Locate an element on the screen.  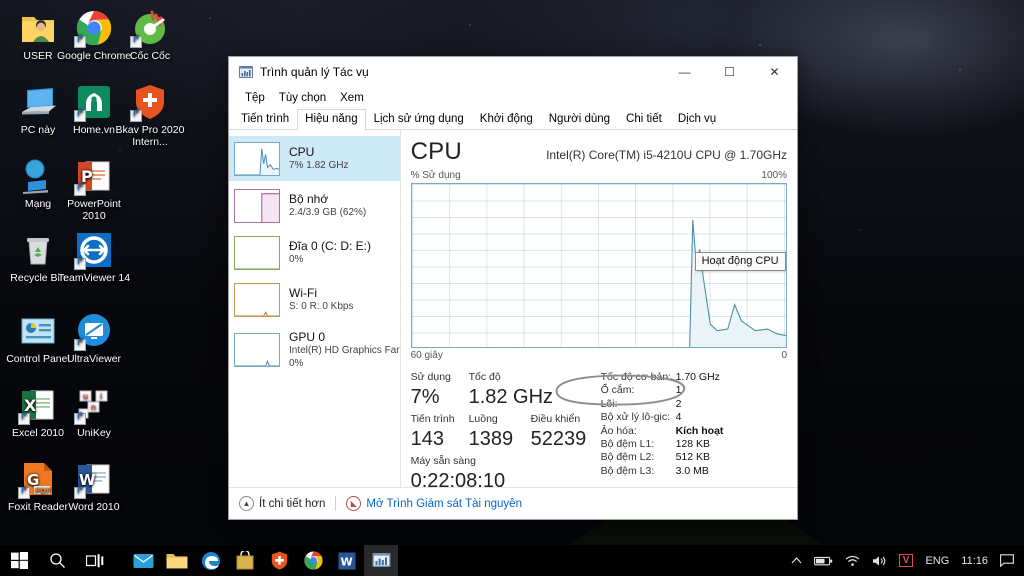
desktop-icon-unikey: u i n UniKey is located at coordinates (94, 412).